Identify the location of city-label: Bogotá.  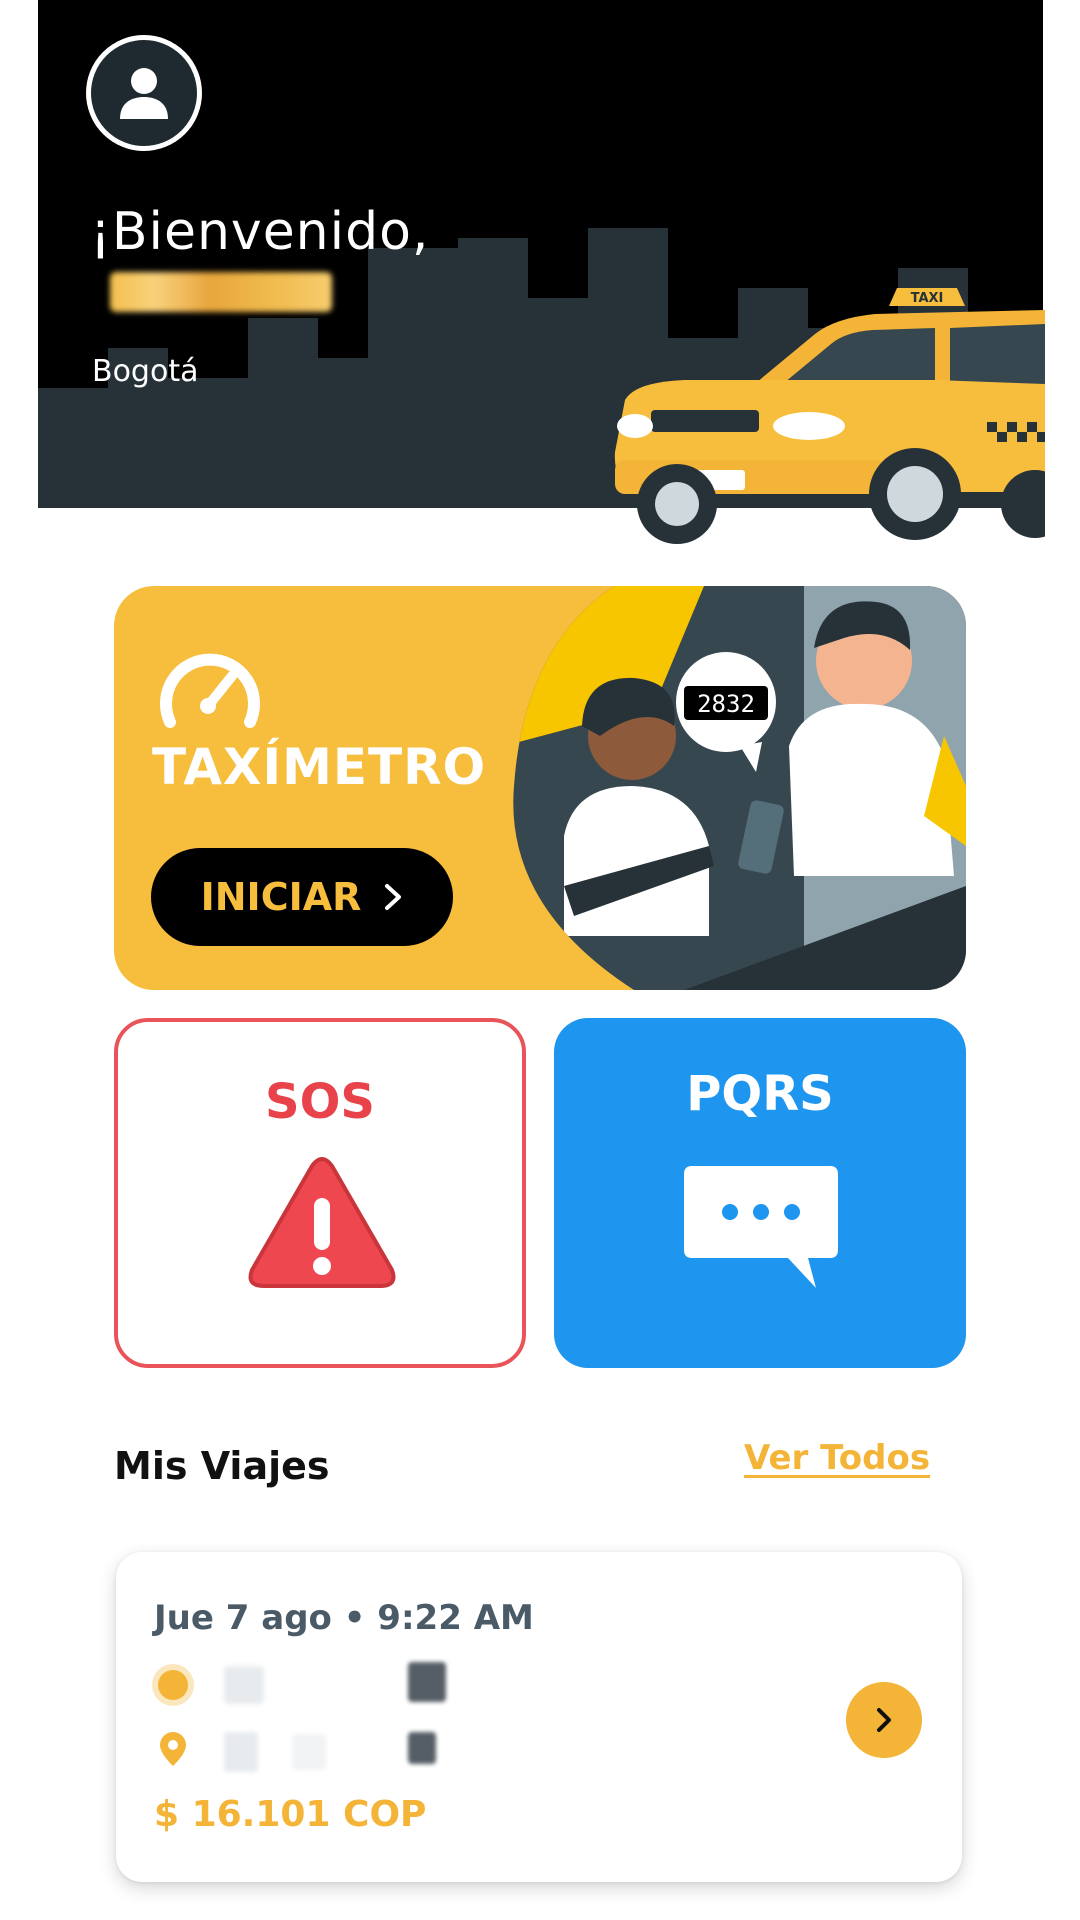
(145, 371).